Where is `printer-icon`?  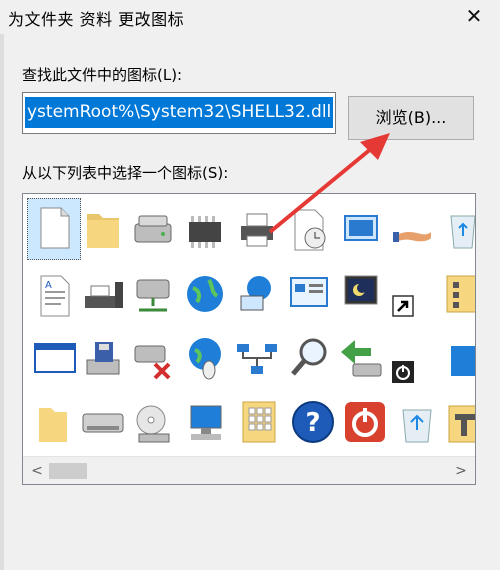 printer-icon is located at coordinates (257, 230).